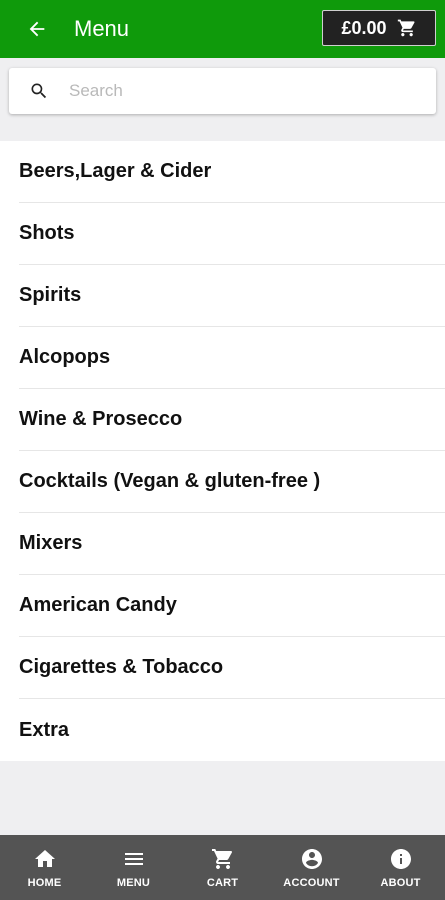 This screenshot has height=900, width=445. Describe the element at coordinates (400, 882) in the screenshot. I see `nav-label: ABOUT` at that location.